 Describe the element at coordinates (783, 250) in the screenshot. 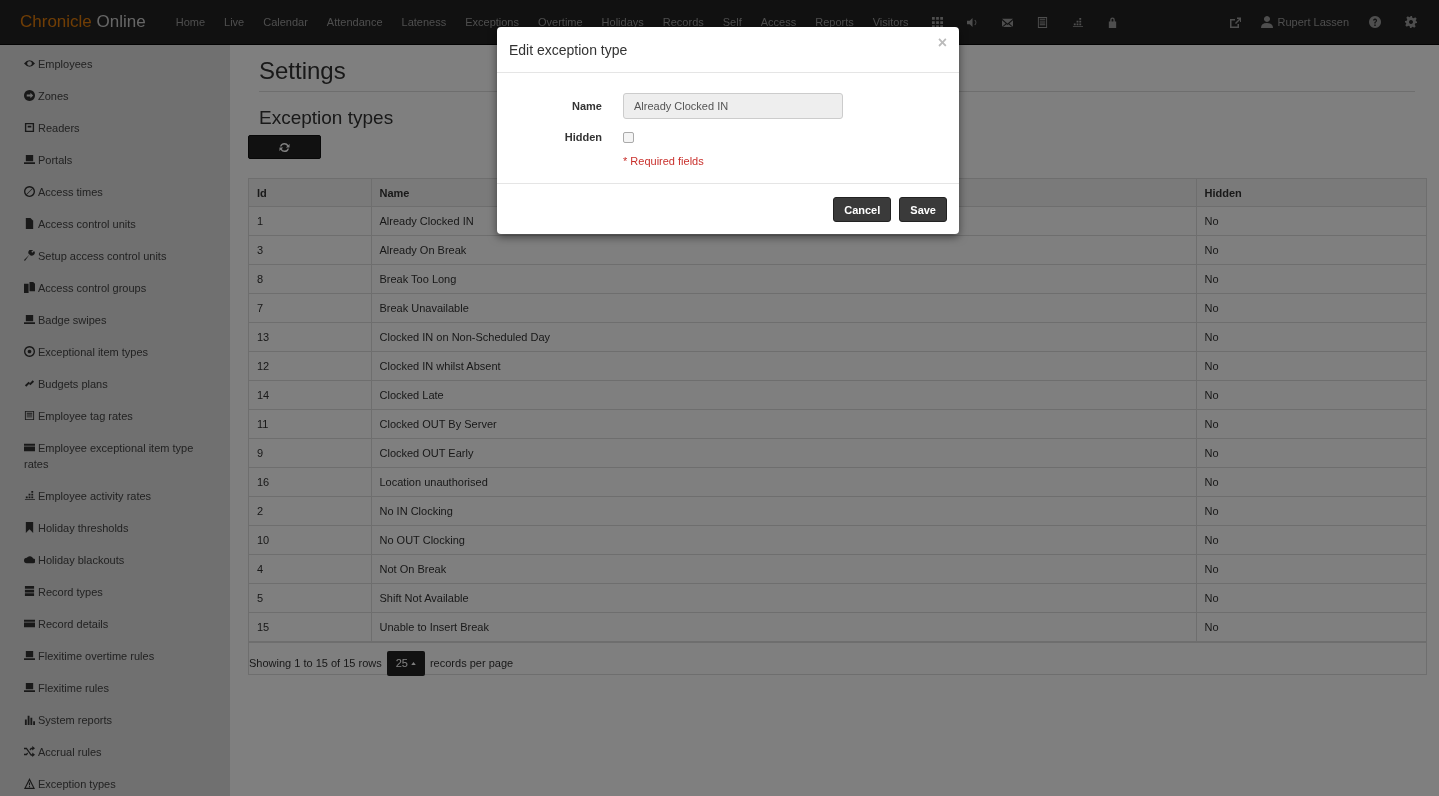

I see `table-cell: Already On Break` at that location.